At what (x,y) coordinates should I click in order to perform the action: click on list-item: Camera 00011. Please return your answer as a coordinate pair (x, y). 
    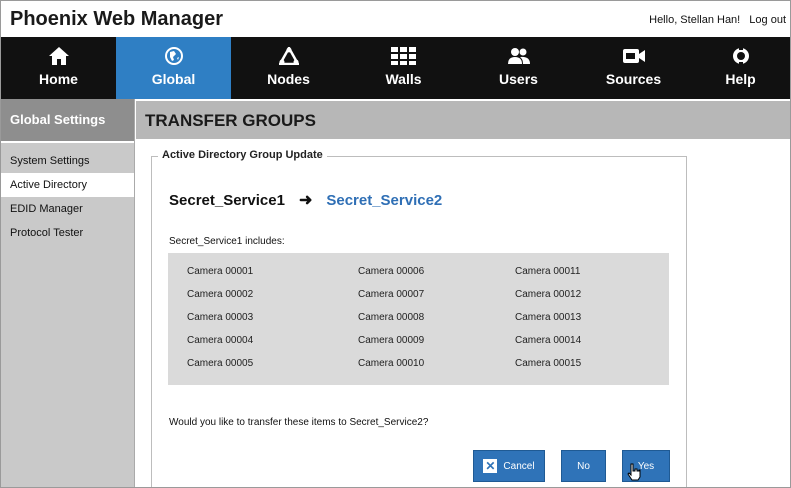
    Looking at the image, I should click on (548, 271).